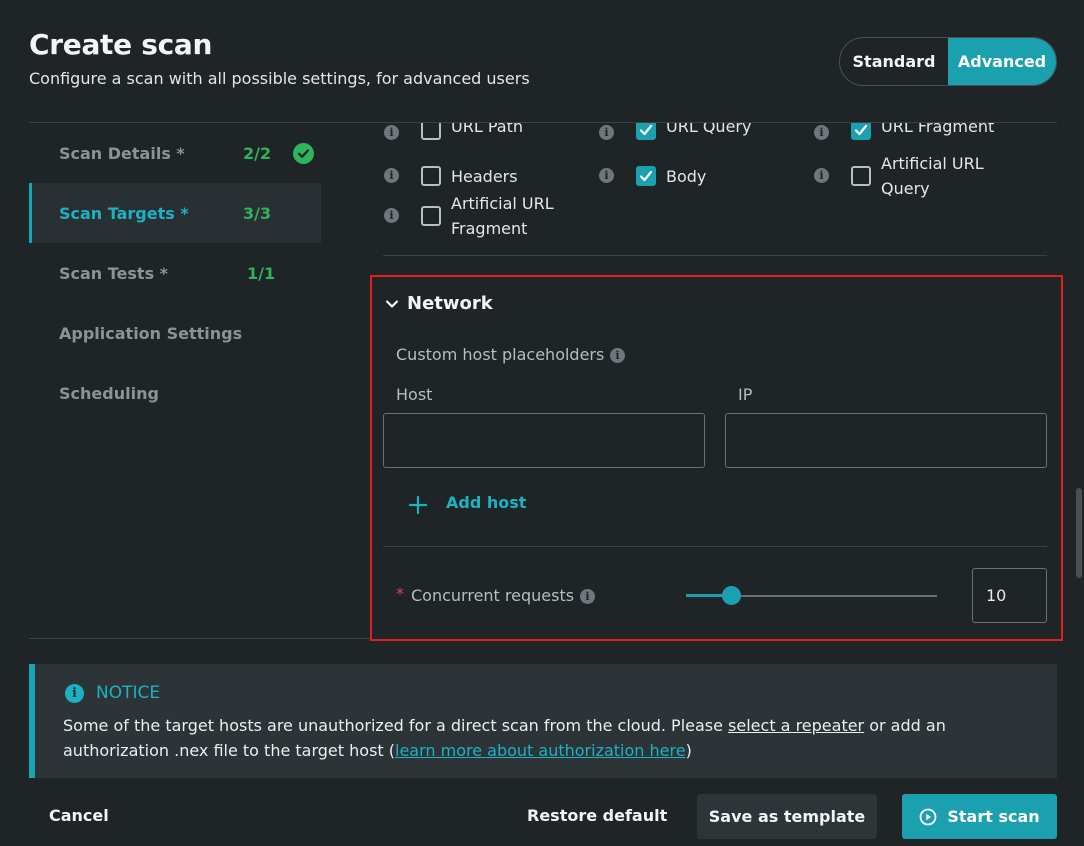 This screenshot has width=1084, height=846. What do you see at coordinates (79, 815) in the screenshot?
I see `cancel-button: Cancel` at bounding box center [79, 815].